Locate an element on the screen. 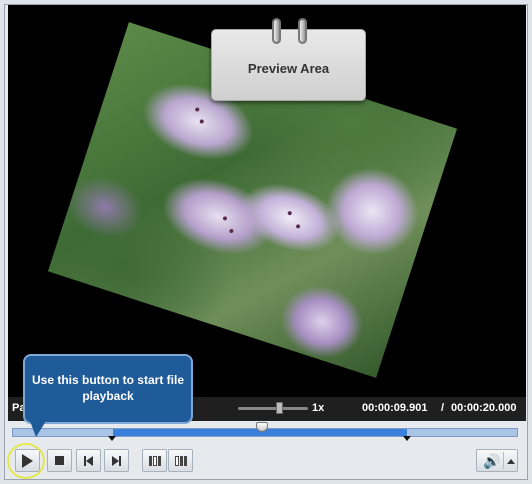 The image size is (532, 484). preview-area-callout-label: Preview Area is located at coordinates (288, 68).